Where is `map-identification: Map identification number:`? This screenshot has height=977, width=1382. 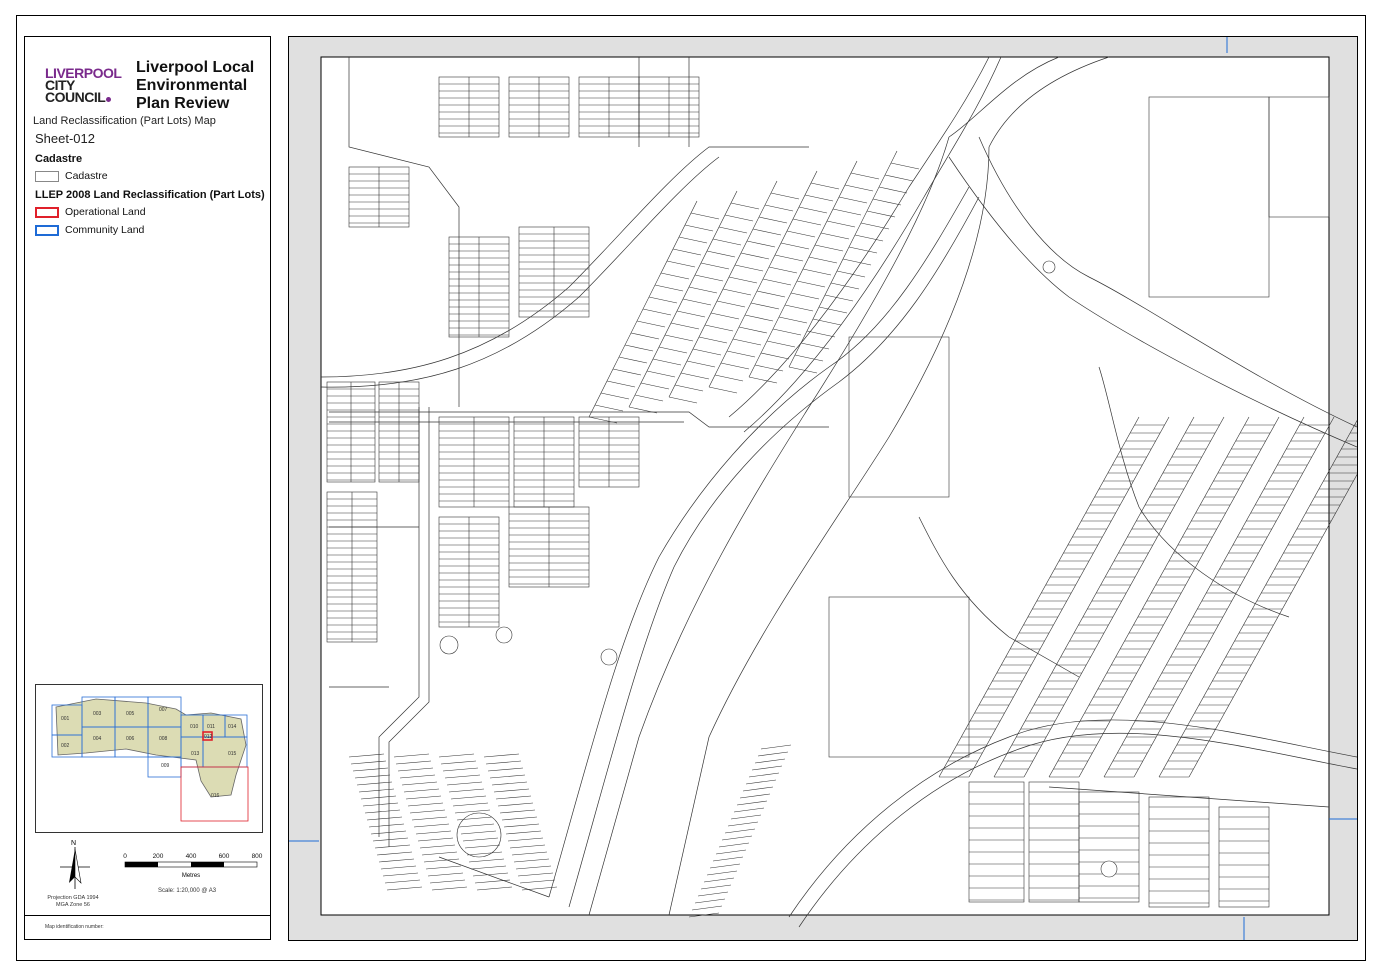 map-identification: Map identification number: is located at coordinates (147, 928).